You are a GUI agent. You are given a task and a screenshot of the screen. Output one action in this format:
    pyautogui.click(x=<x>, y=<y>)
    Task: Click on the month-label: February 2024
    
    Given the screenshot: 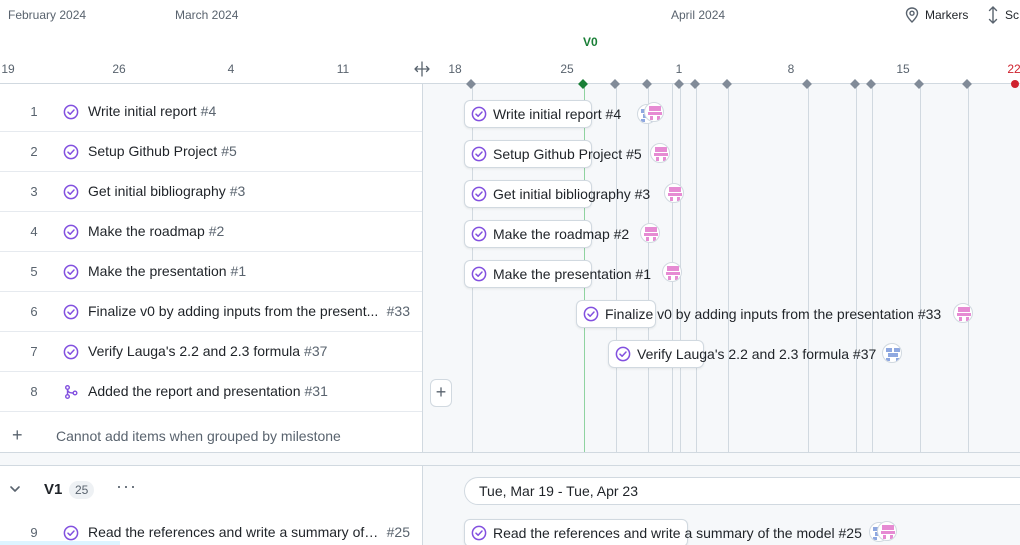 What is the action you would take?
    pyautogui.click(x=47, y=15)
    